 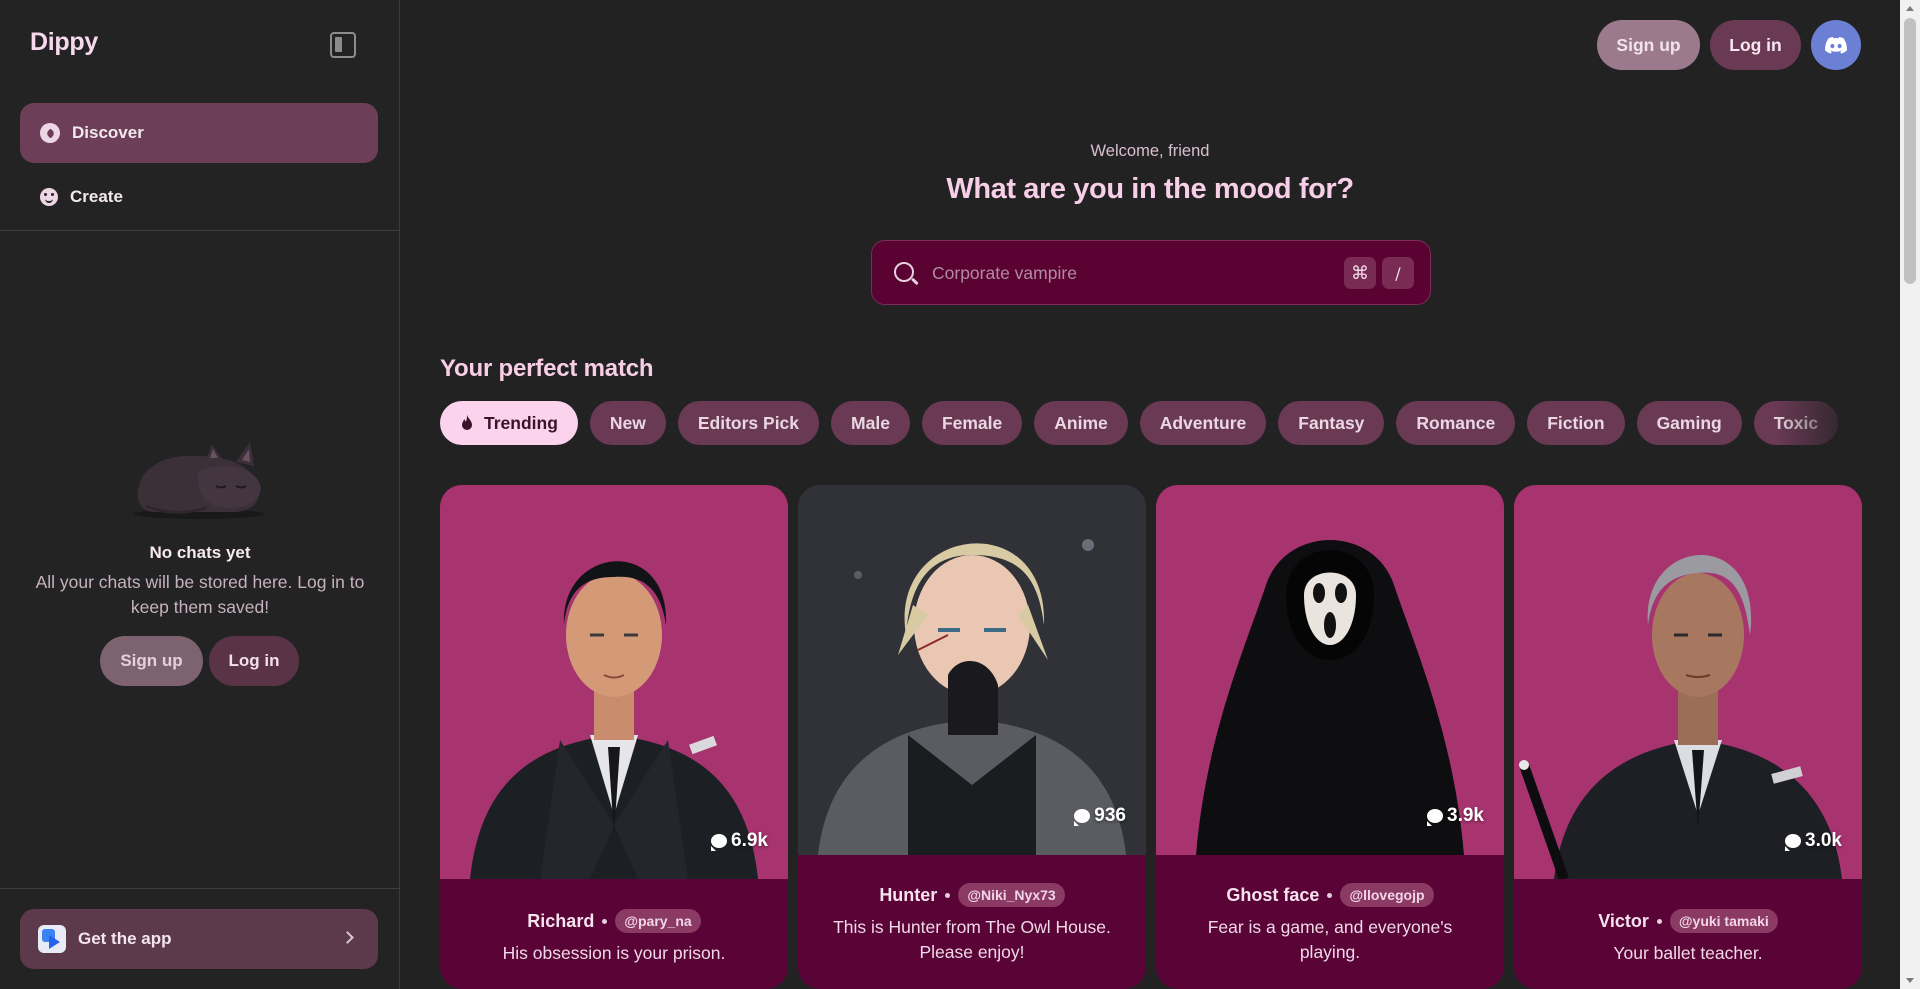 What do you see at coordinates (614, 682) in the screenshot?
I see `character-portrait: 6.9k` at bounding box center [614, 682].